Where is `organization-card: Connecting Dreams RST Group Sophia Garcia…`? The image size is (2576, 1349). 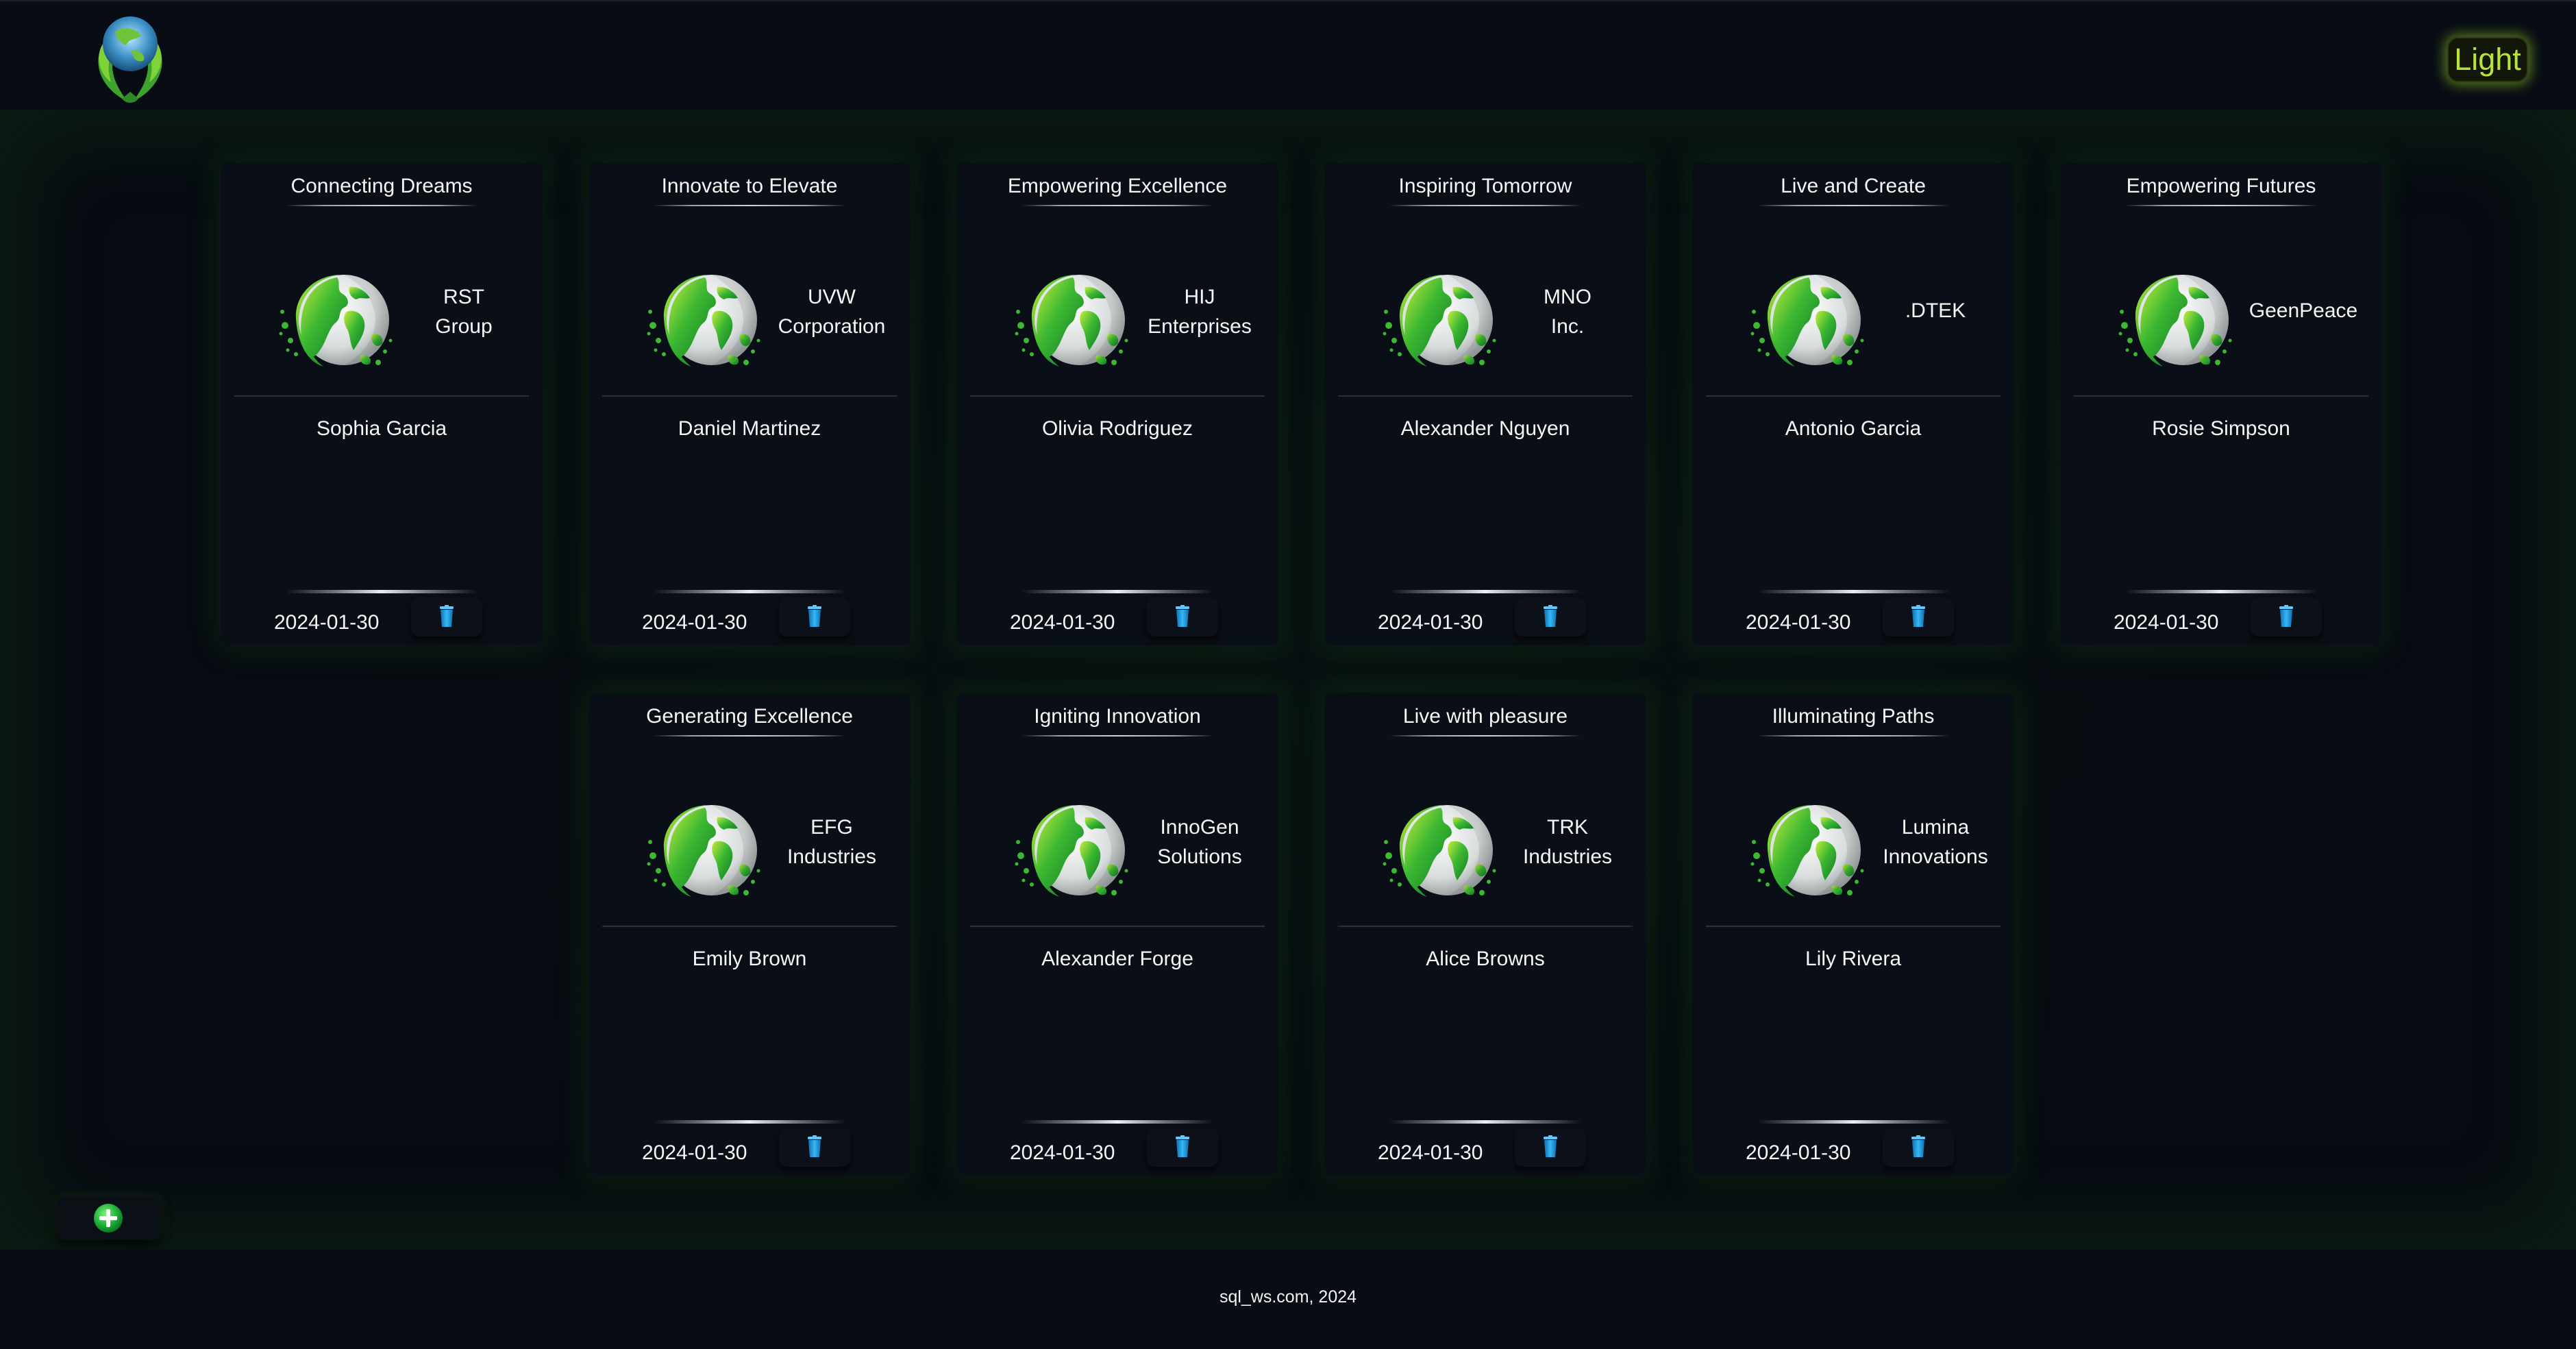 organization-card: Connecting Dreams RST Group Sophia Garcia… is located at coordinates (382, 403).